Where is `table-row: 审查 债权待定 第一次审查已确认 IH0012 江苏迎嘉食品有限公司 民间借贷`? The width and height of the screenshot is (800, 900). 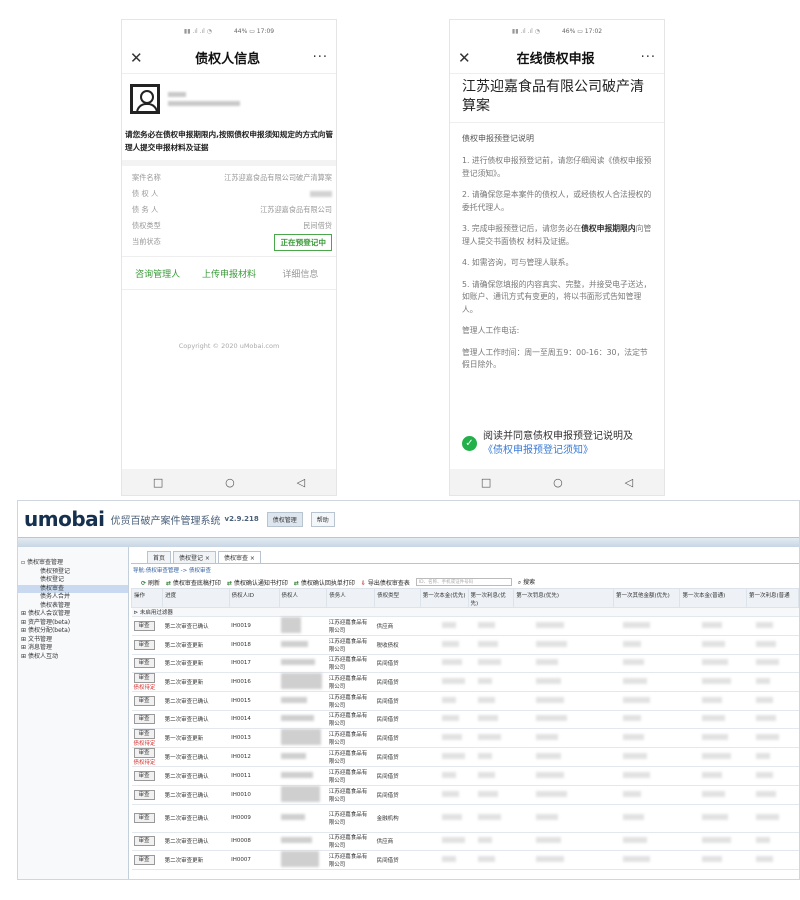 table-row: 审查 债权待定 第一次审查已确认 IH0012 江苏迎嘉食品有限公司 民间借贷 is located at coordinates (465, 757).